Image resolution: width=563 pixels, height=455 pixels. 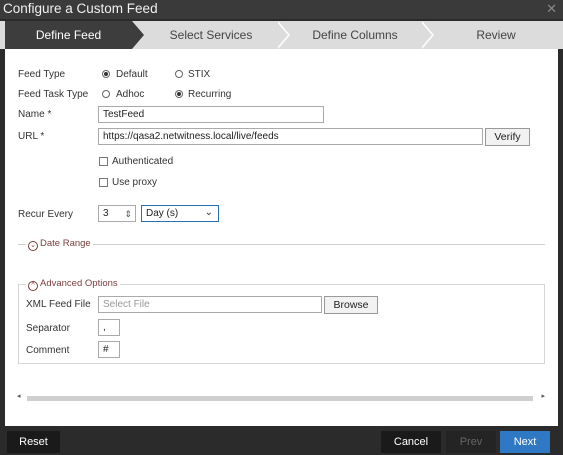 What do you see at coordinates (179, 94) in the screenshot?
I see `task-type-recurring-radio` at bounding box center [179, 94].